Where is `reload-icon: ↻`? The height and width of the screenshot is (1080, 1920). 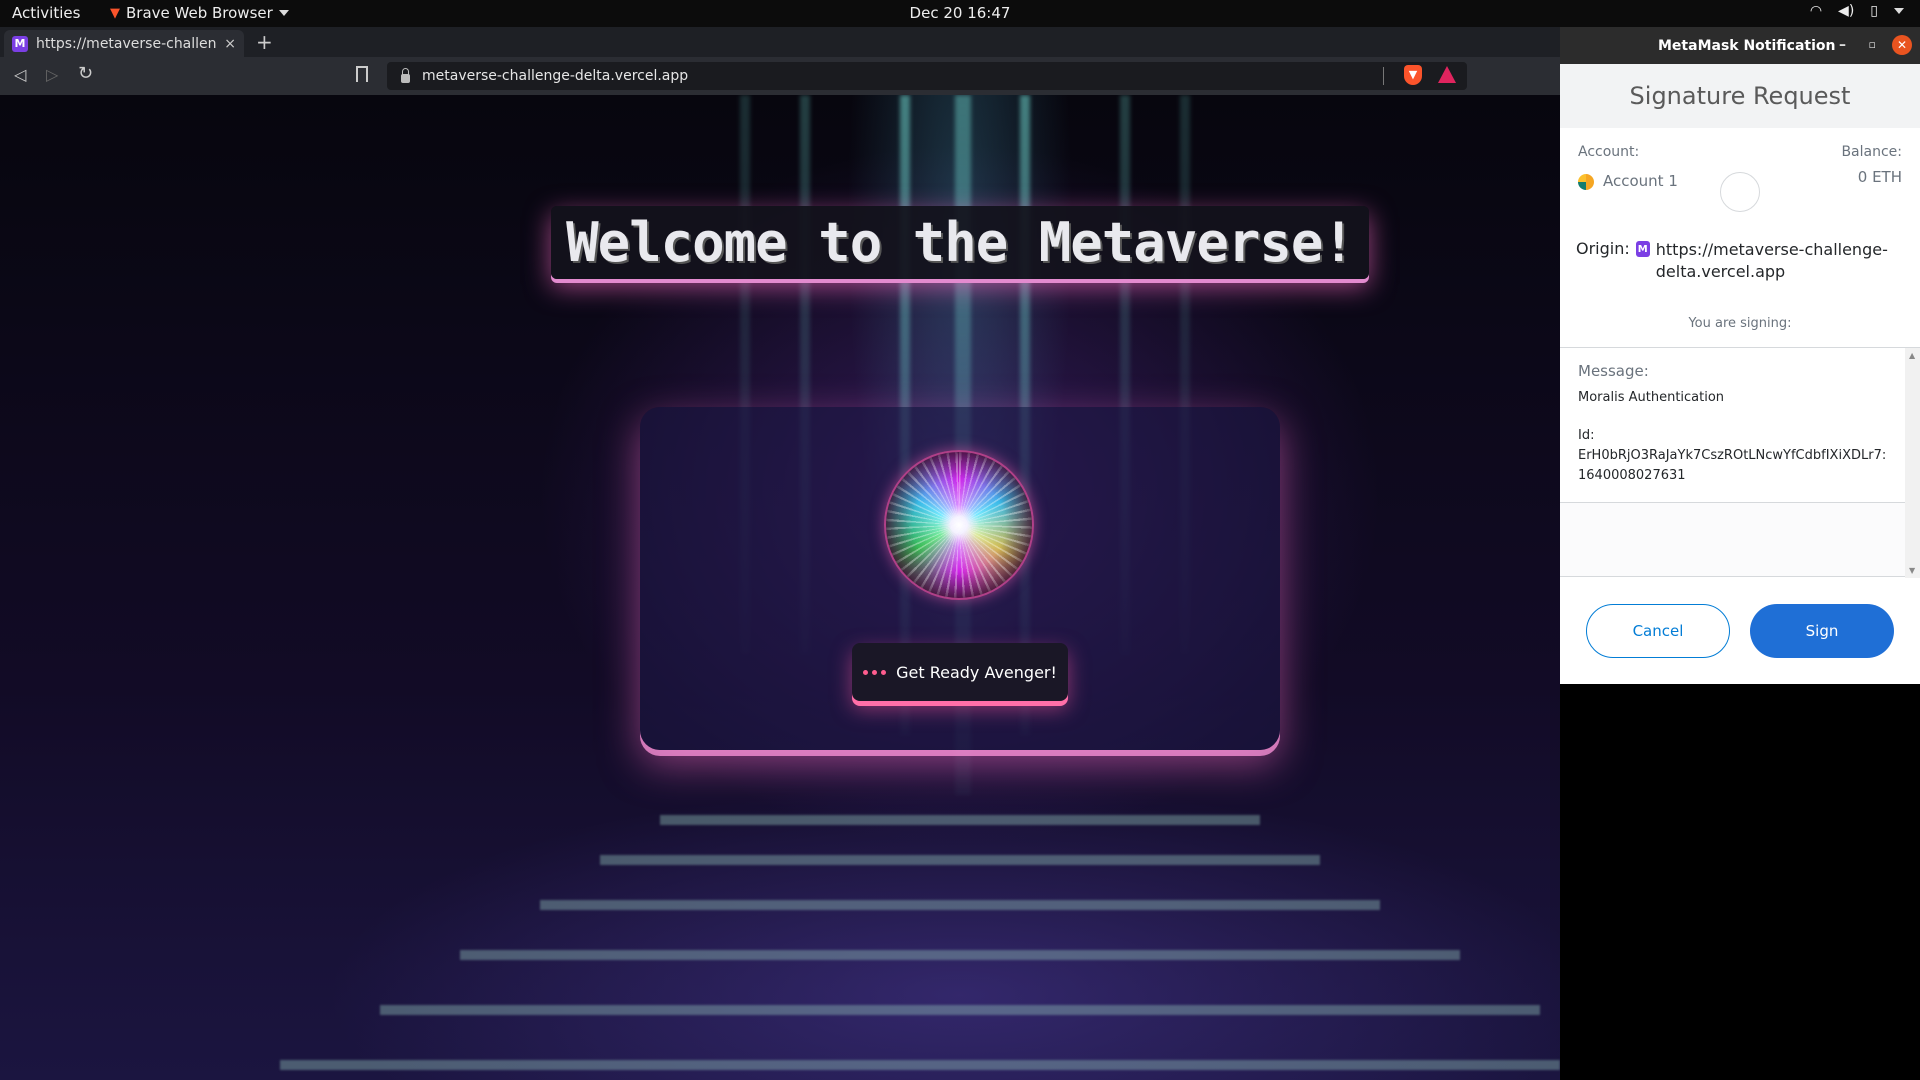 reload-icon: ↻ is located at coordinates (85, 73).